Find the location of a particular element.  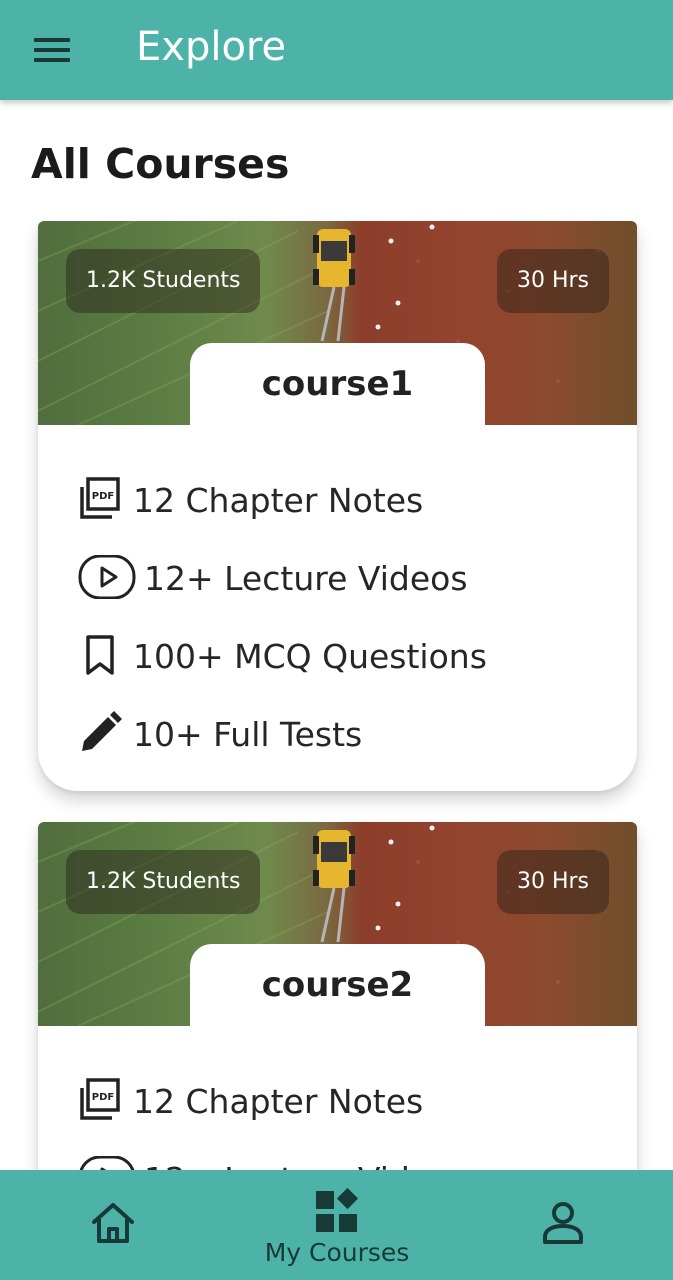

feature-label: 10+ Full Tests is located at coordinates (248, 734).